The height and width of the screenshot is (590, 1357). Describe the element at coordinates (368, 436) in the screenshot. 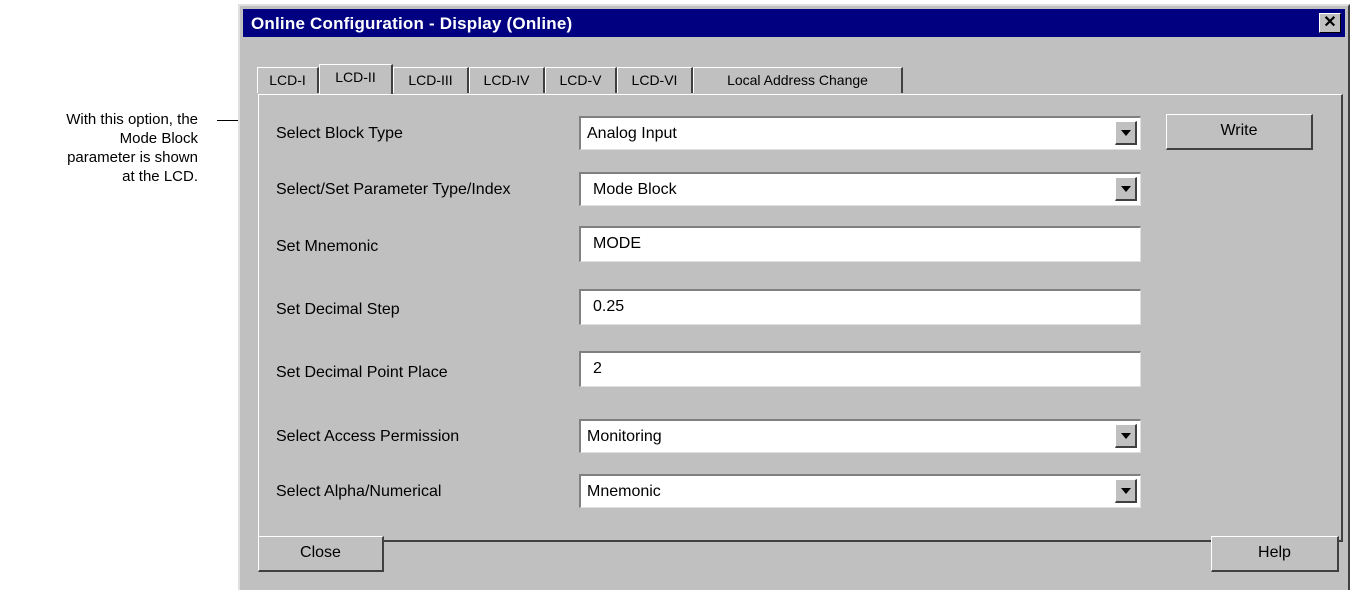

I see `access-permission-label: Select Access Permission` at that location.